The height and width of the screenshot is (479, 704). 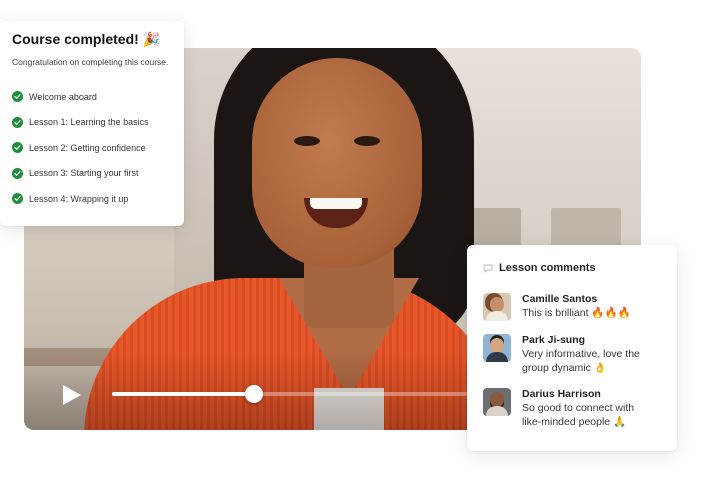 I want to click on speech-bubble-icon, so click(x=488, y=268).